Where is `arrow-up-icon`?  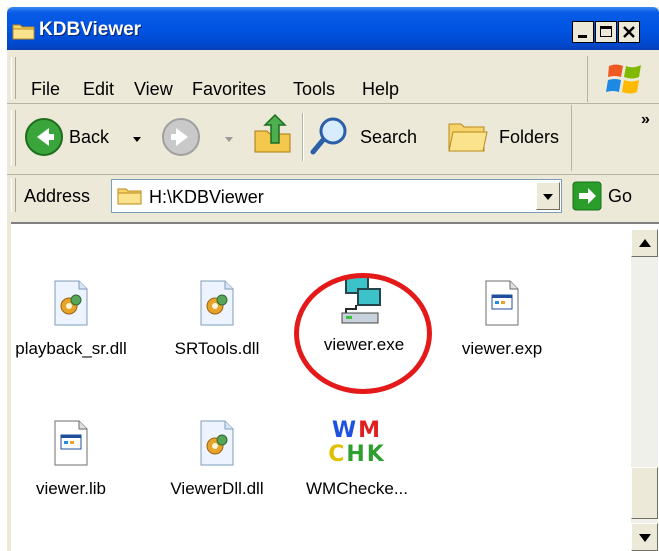 arrow-up-icon is located at coordinates (645, 243).